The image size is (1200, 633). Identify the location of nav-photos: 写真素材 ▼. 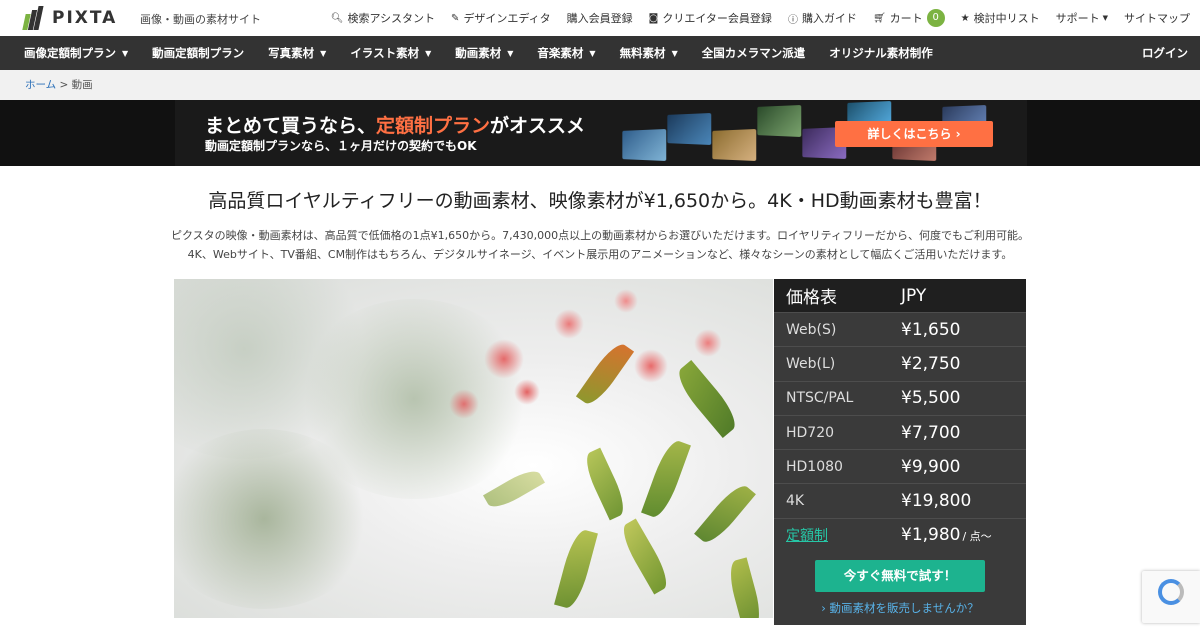
(304, 53).